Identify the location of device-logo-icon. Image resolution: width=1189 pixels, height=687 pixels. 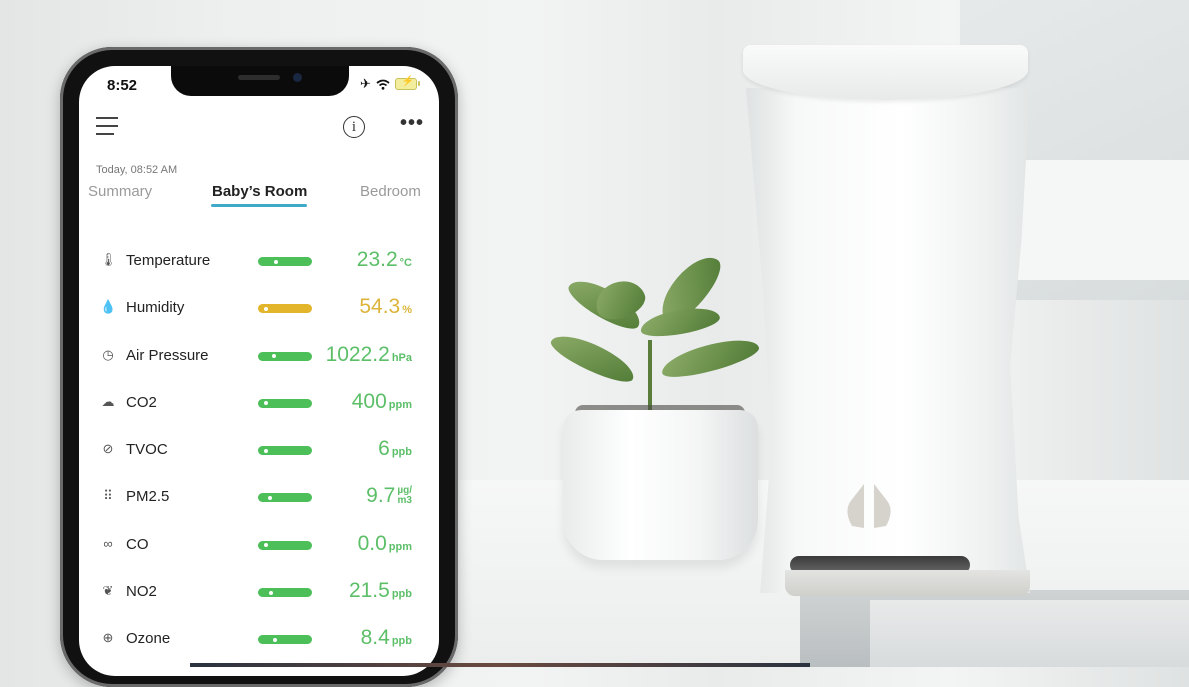
(869, 506).